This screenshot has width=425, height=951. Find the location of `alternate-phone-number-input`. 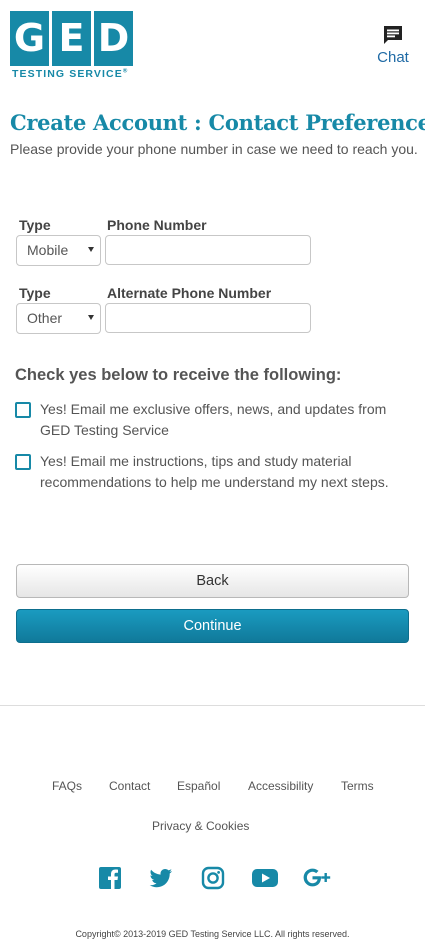

alternate-phone-number-input is located at coordinates (208, 318).